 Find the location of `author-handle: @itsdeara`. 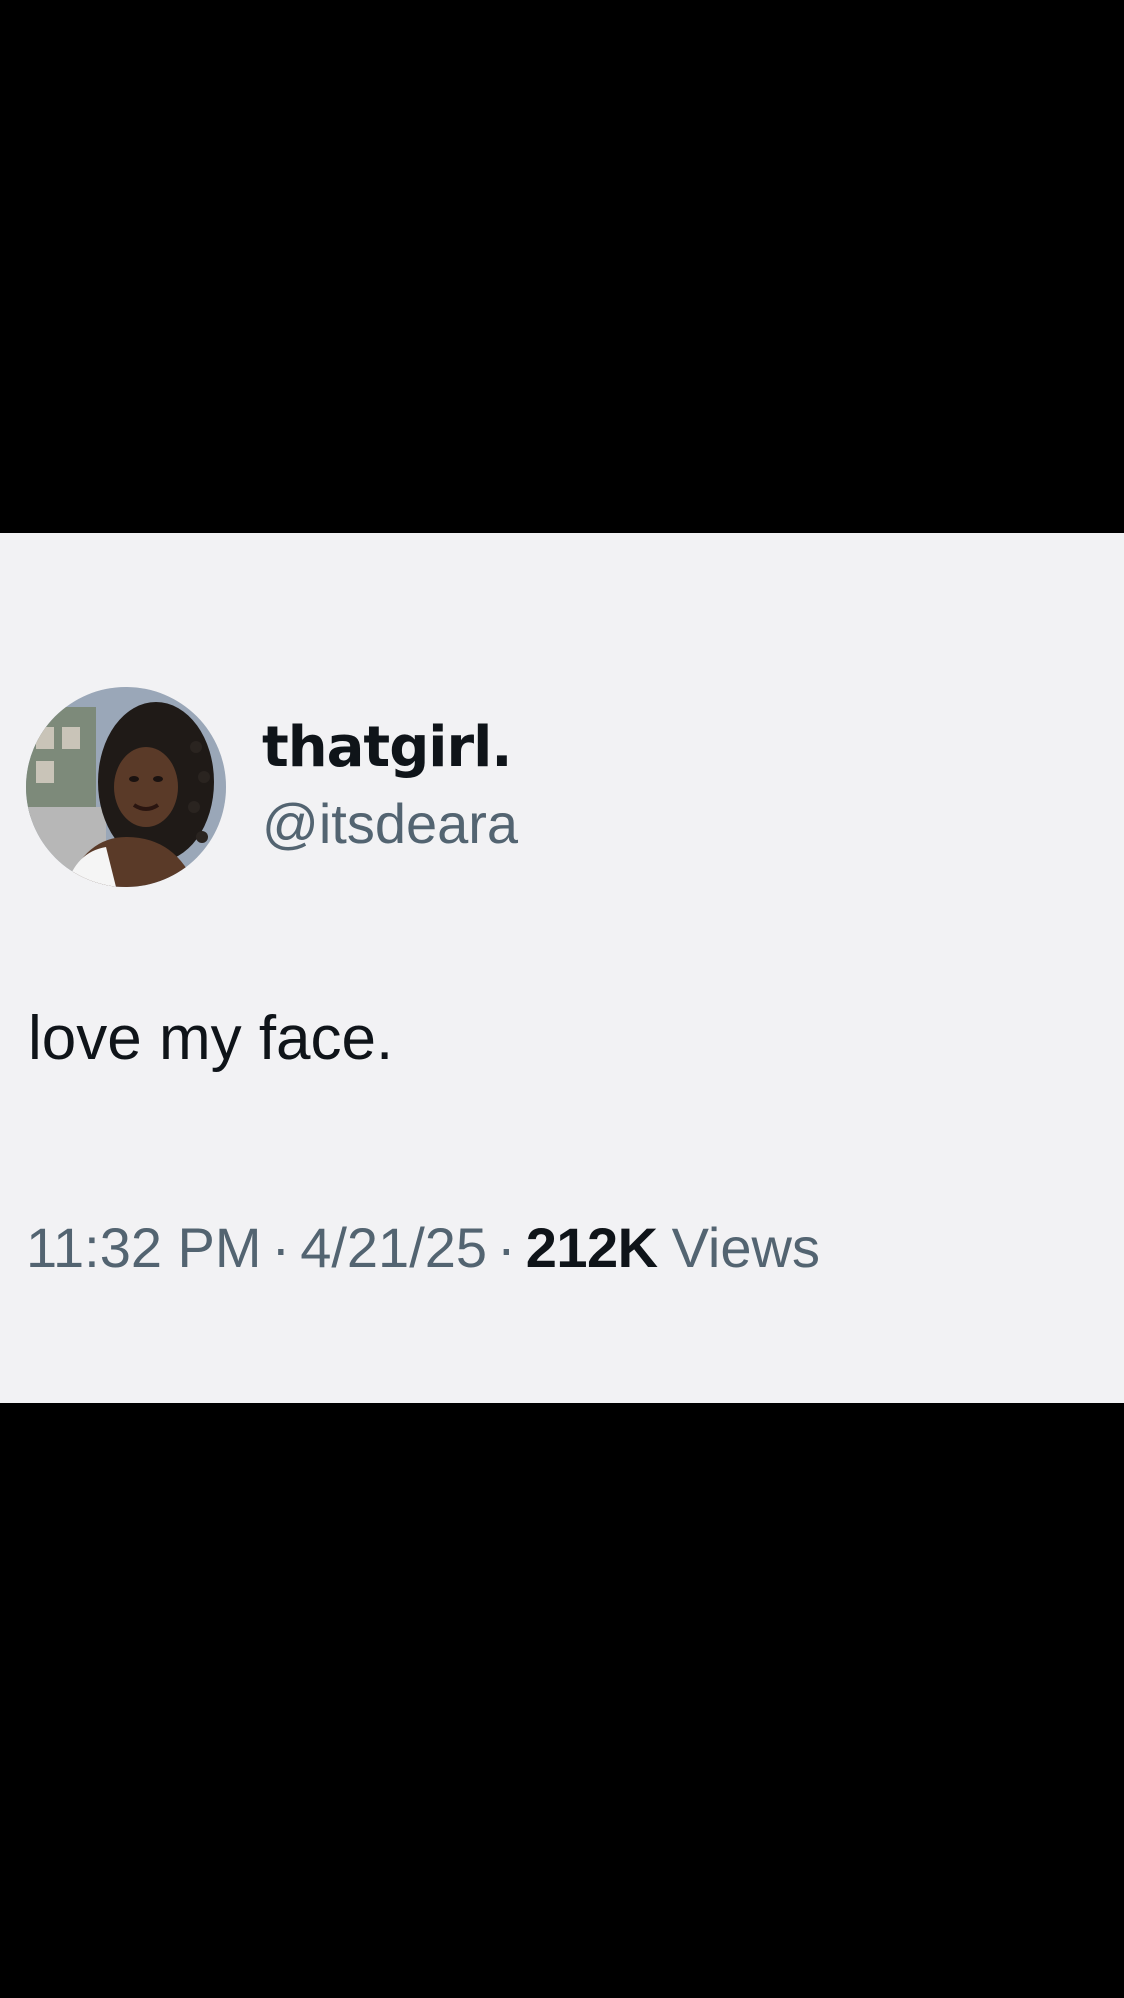

author-handle: @itsdeara is located at coordinates (390, 824).